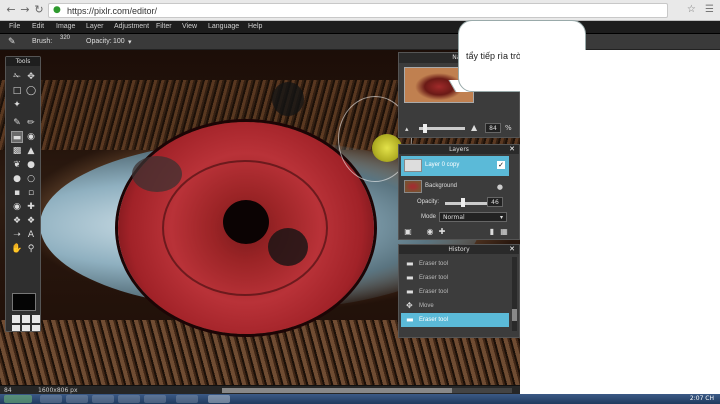  What do you see at coordinates (455, 187) in the screenshot?
I see `layer-row: Background ●` at bounding box center [455, 187].